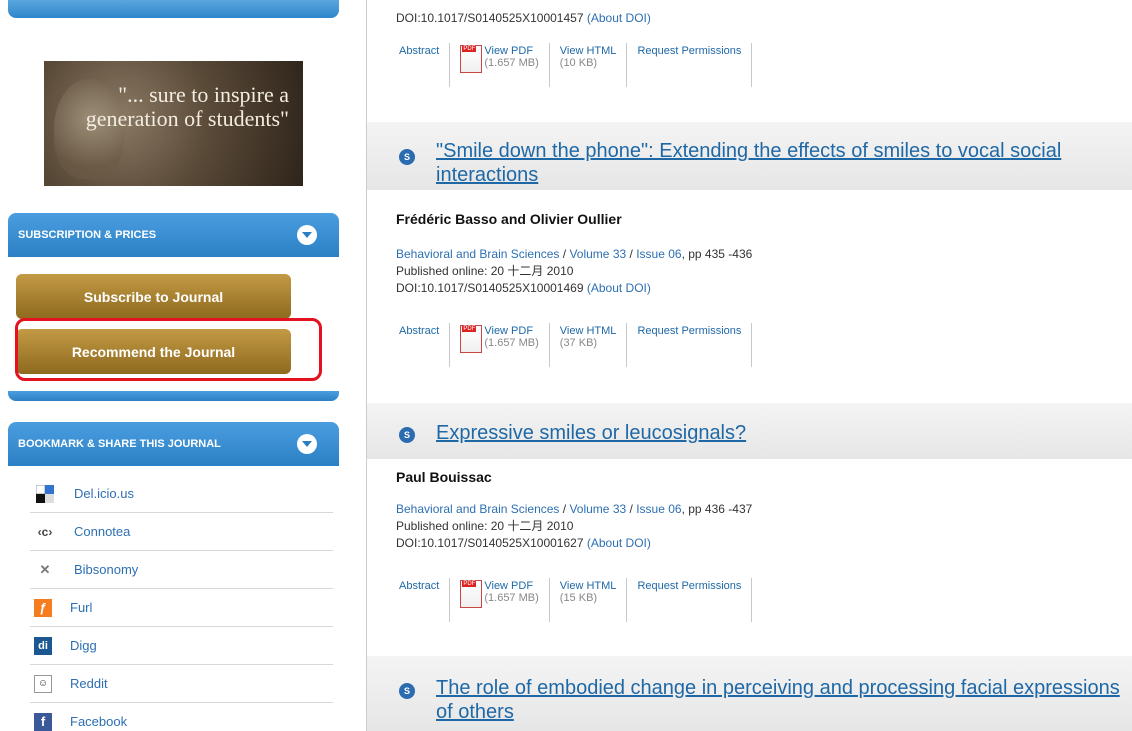 This screenshot has width=1132, height=731. Describe the element at coordinates (490, 18) in the screenshot. I see `doi-text: DOI:10.1017/S0140525X10001457` at that location.